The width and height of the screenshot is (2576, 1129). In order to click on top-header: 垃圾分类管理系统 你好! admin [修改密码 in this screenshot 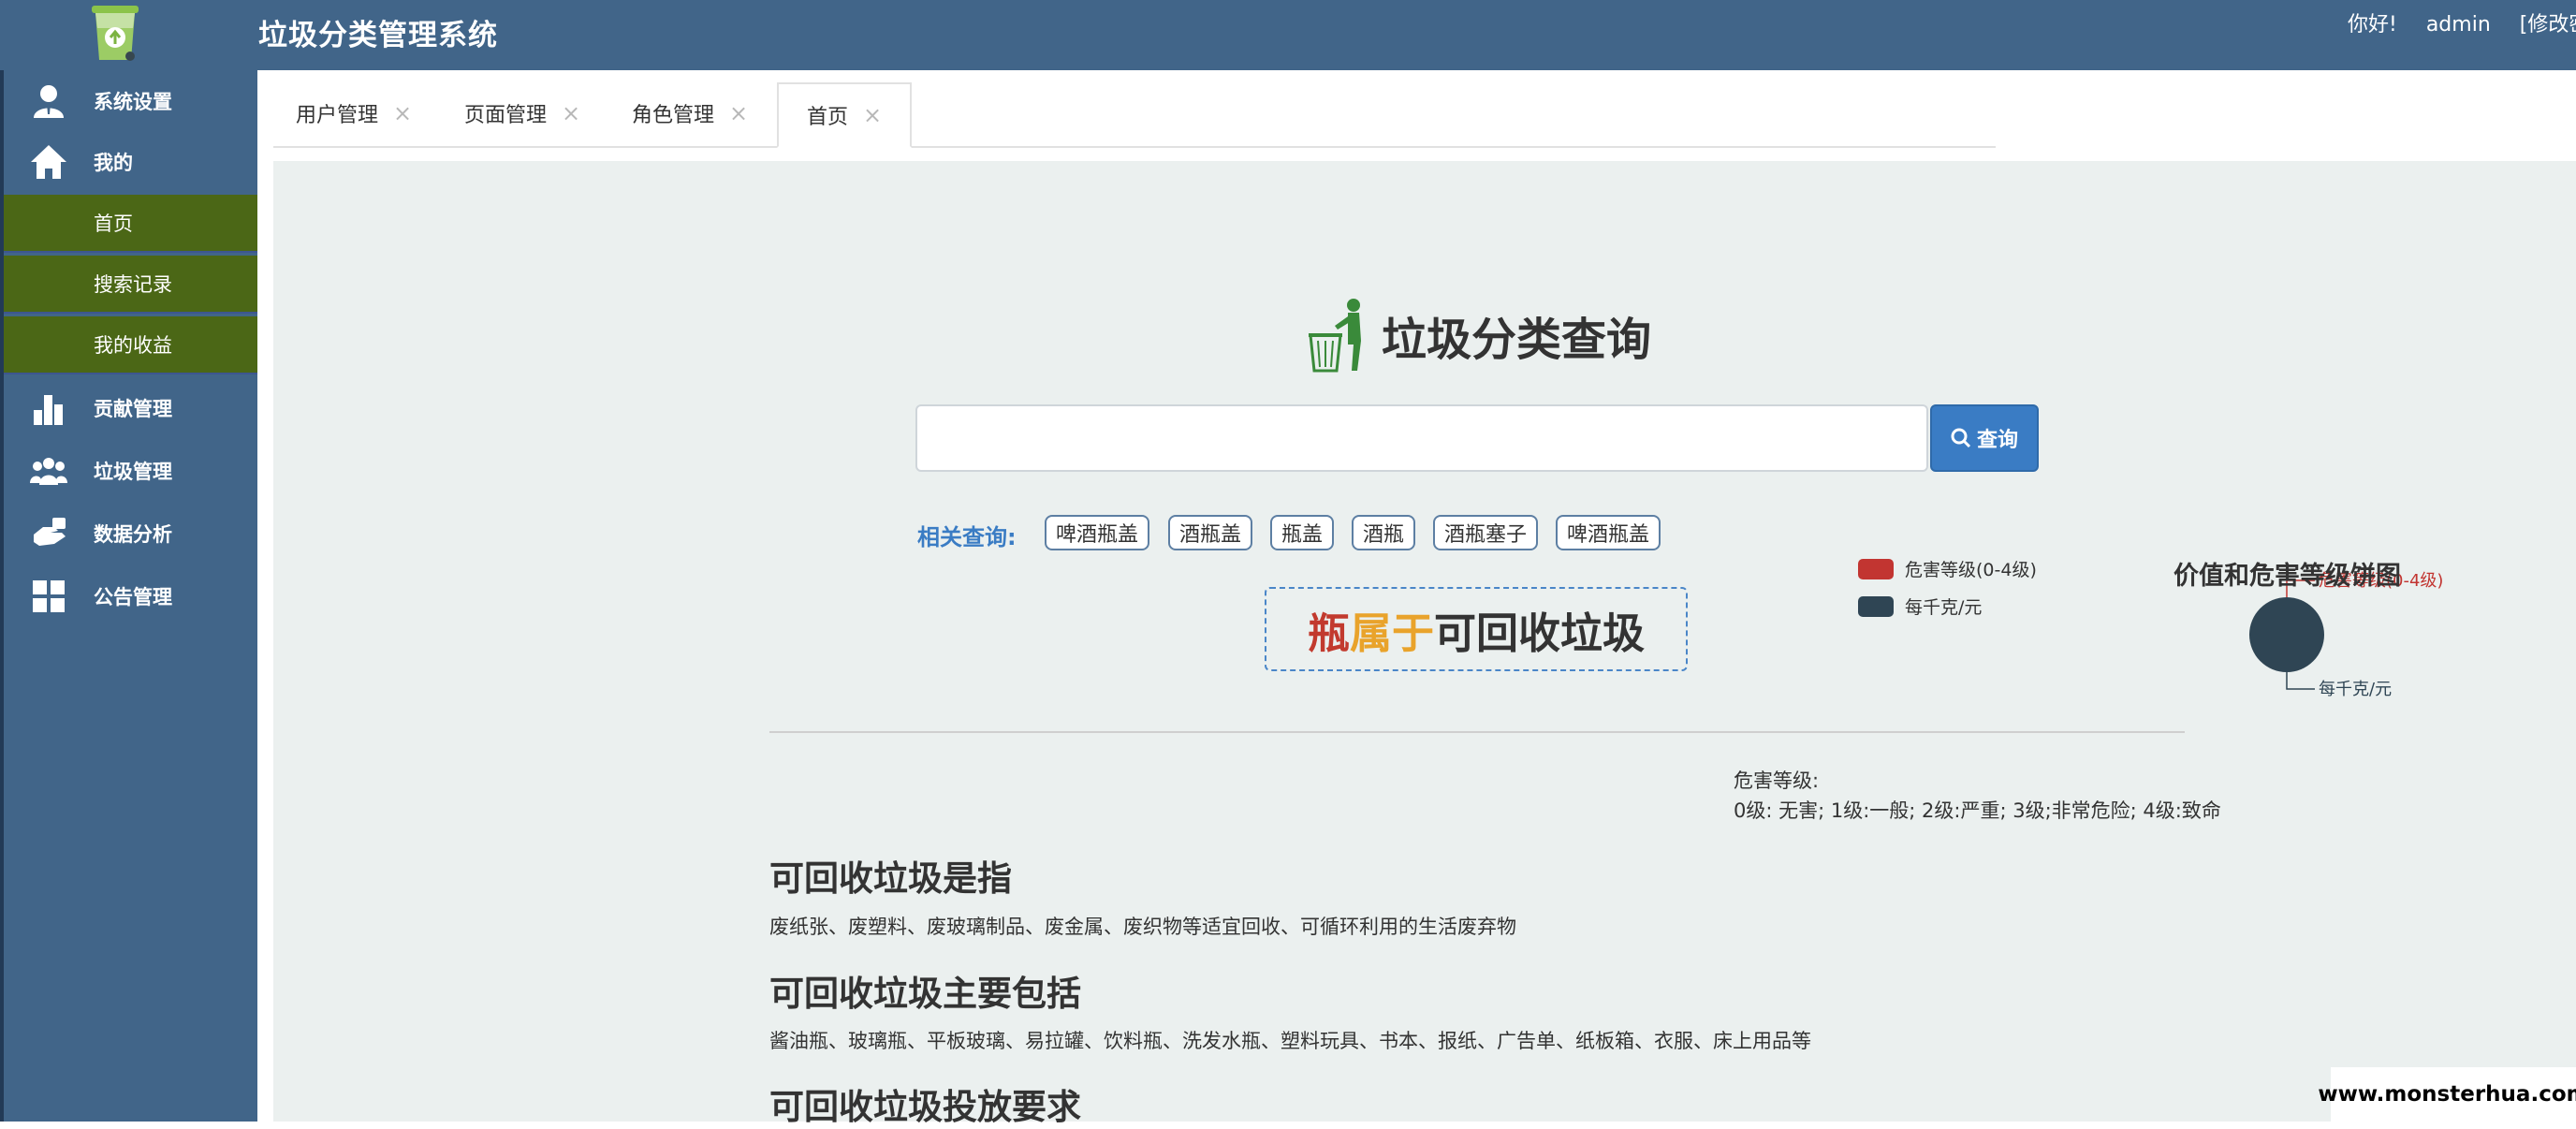, I will do `click(1288, 35)`.